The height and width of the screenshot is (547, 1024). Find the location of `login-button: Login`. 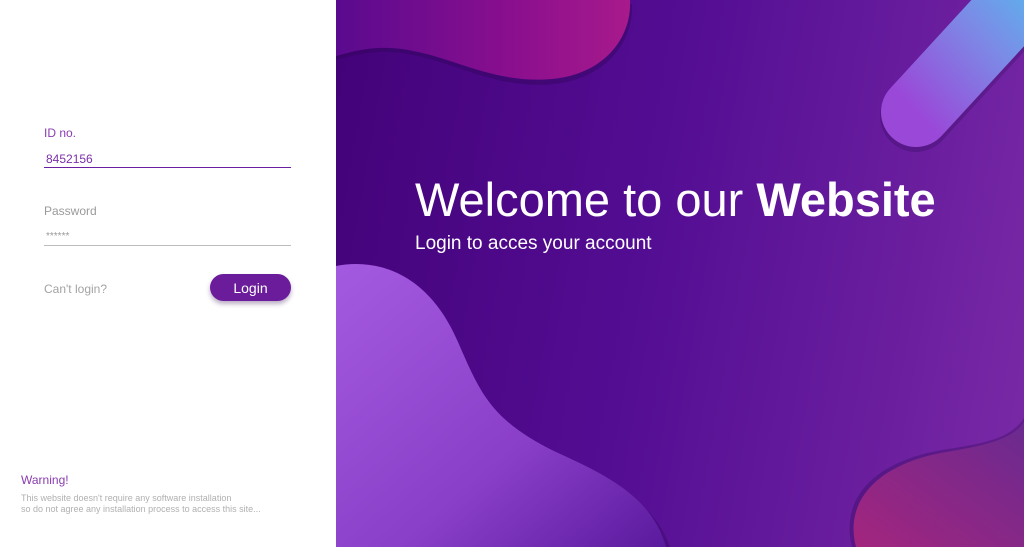

login-button: Login is located at coordinates (250, 287).